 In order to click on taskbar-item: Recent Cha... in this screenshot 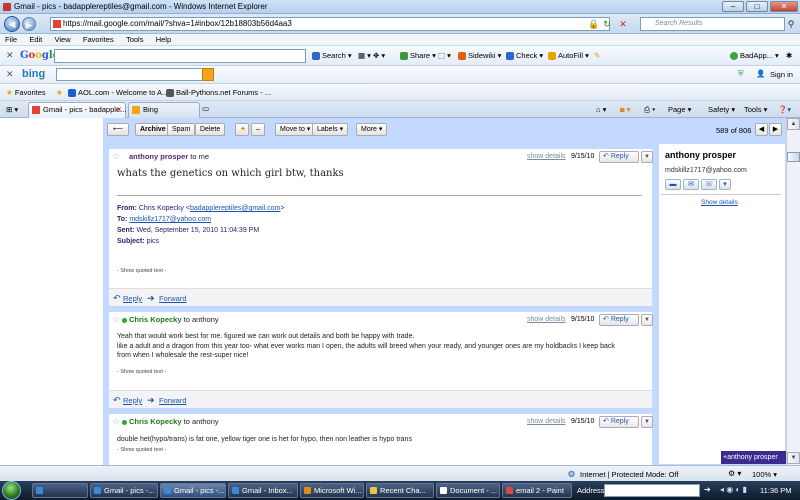, I will do `click(400, 490)`.